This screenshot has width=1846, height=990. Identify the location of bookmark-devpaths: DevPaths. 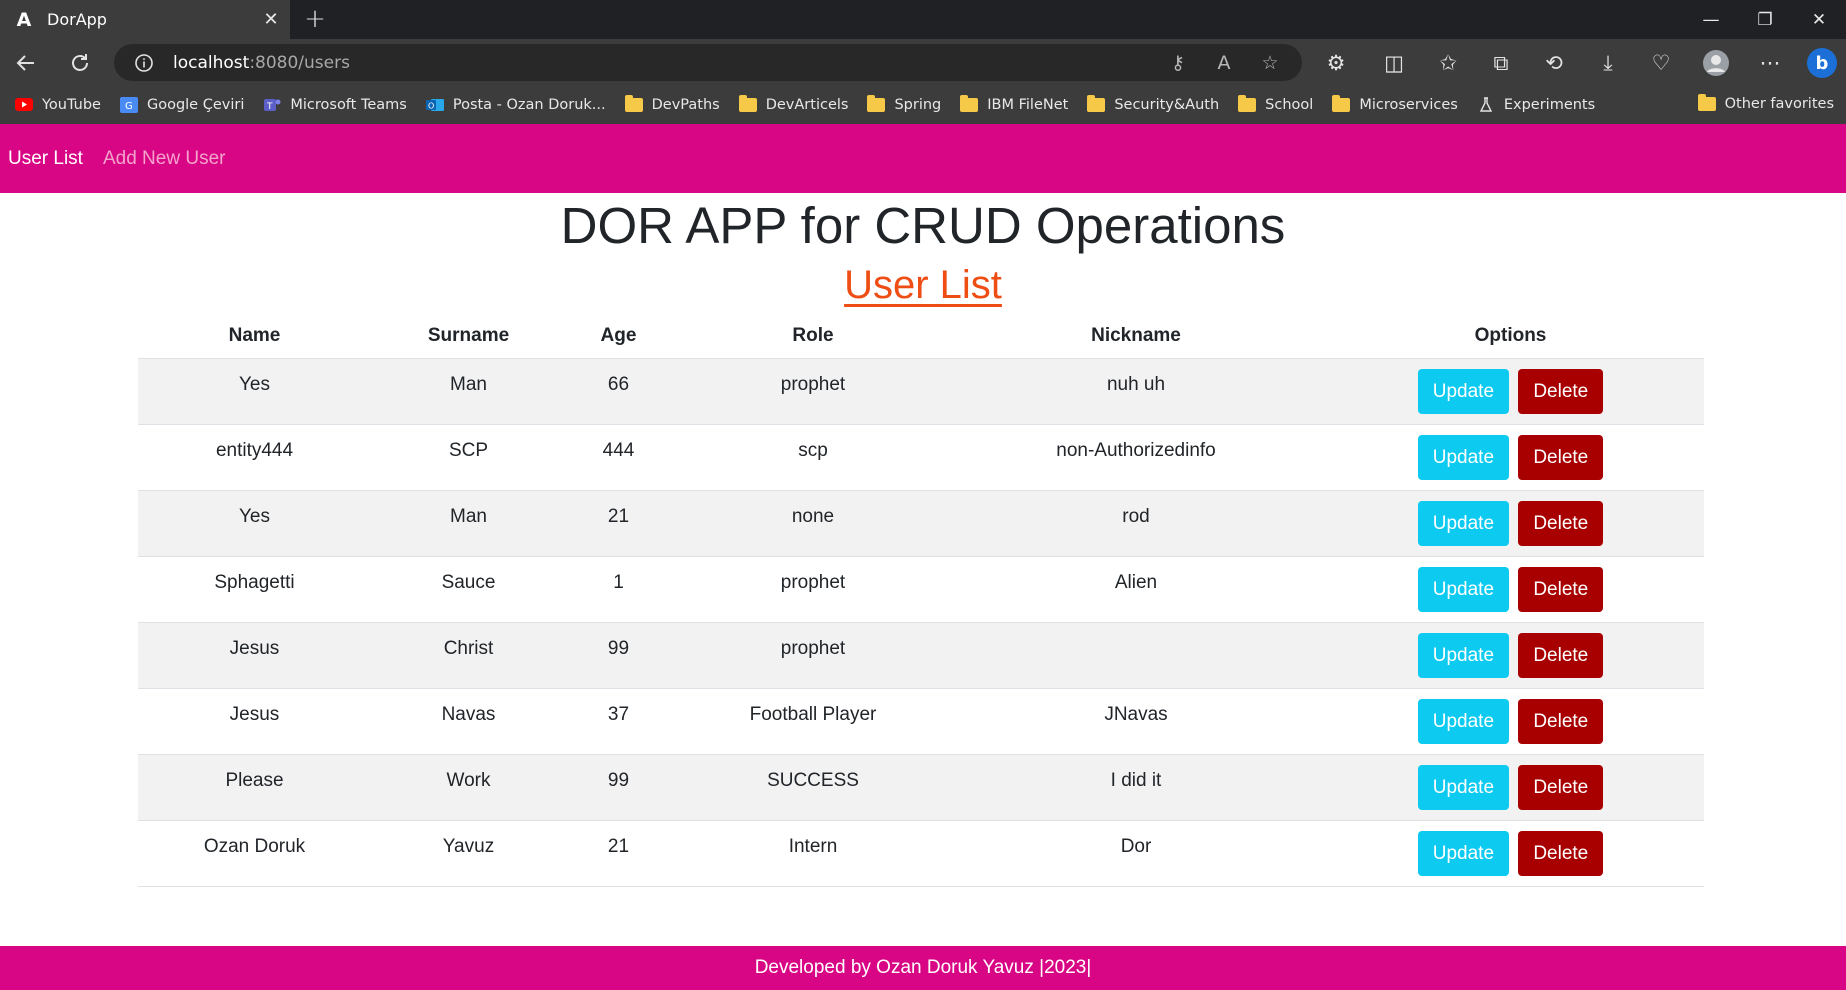
(672, 105).